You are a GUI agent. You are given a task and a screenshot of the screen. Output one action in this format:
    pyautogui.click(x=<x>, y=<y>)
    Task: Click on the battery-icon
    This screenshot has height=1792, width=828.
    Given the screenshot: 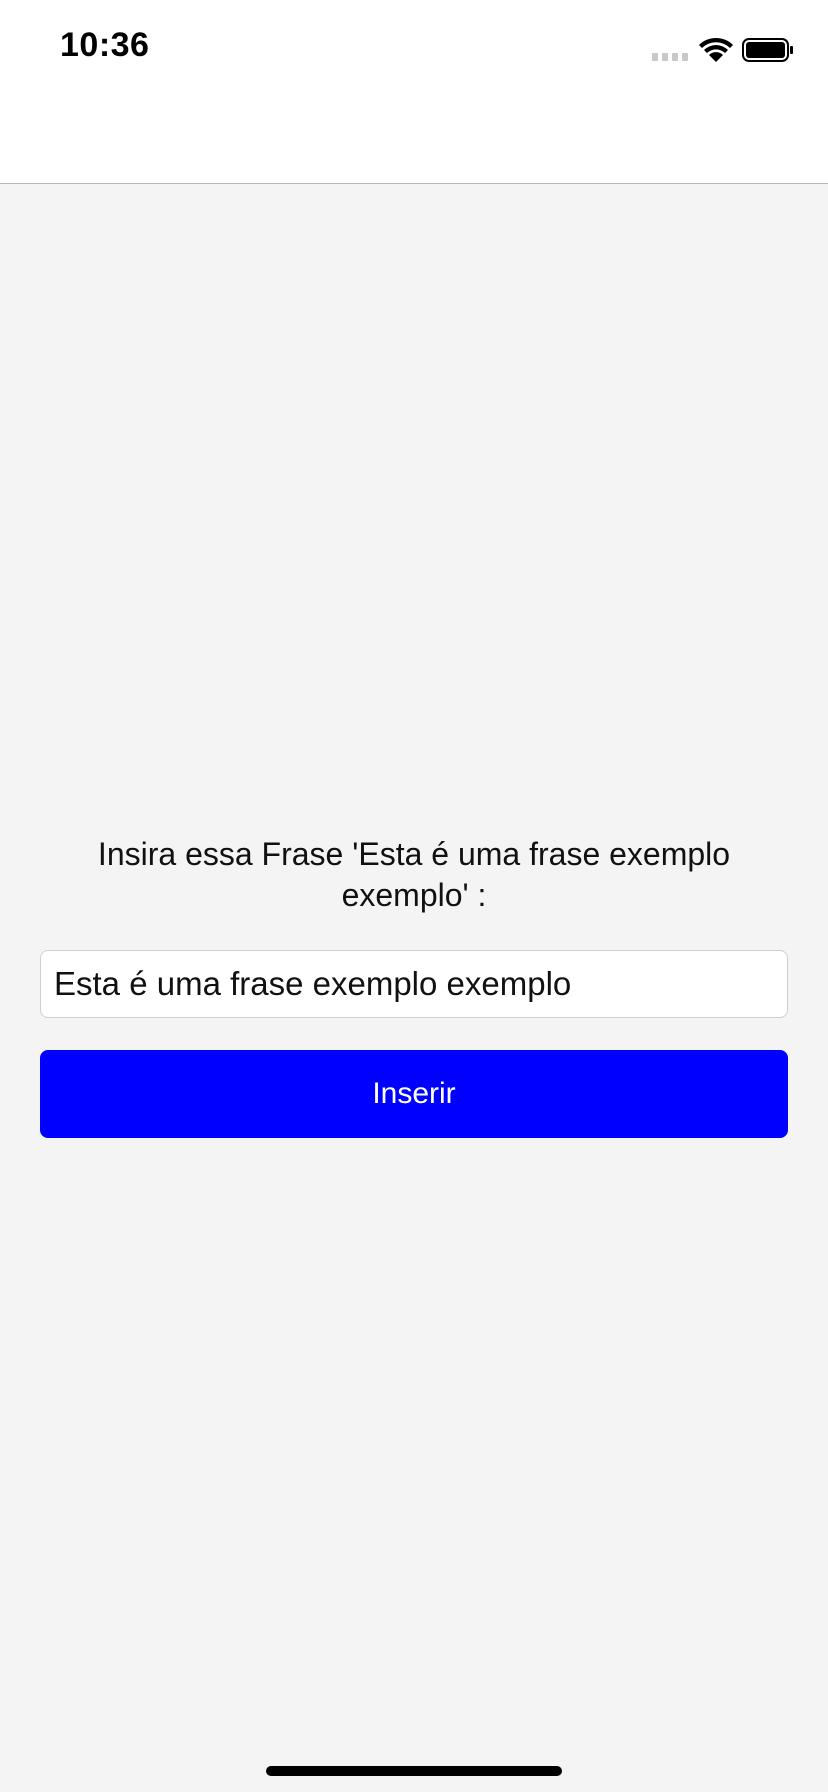 What is the action you would take?
    pyautogui.click(x=767, y=50)
    